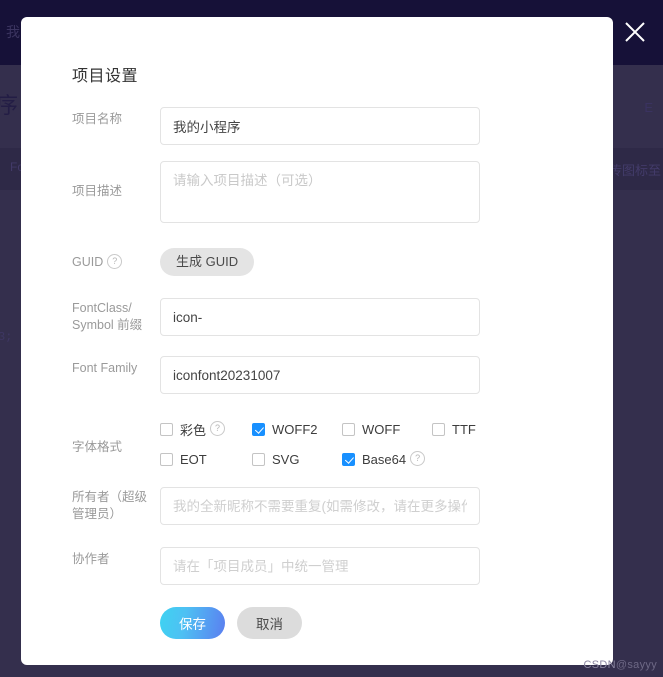  I want to click on control-owner, so click(386, 506).